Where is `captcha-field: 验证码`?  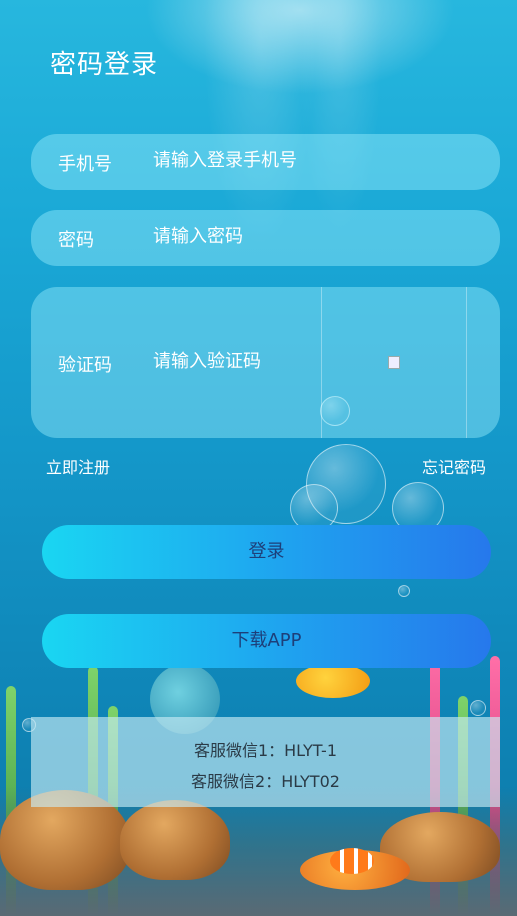
captcha-field: 验证码 is located at coordinates (265, 362).